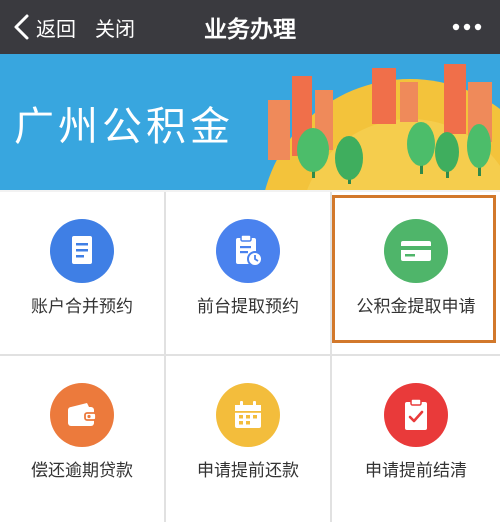 Image resolution: width=500 pixels, height=522 pixels. I want to click on service-repay-overdue-loan: 偿还逾期贷款, so click(82, 439).